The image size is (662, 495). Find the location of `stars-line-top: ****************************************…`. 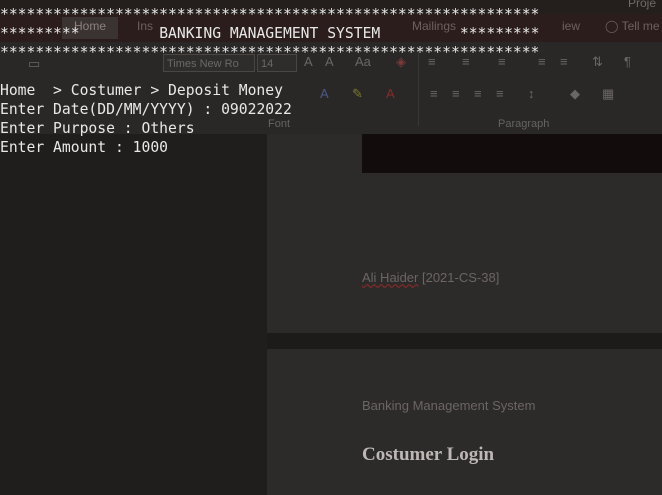

stars-line-top: ****************************************… is located at coordinates (270, 14).